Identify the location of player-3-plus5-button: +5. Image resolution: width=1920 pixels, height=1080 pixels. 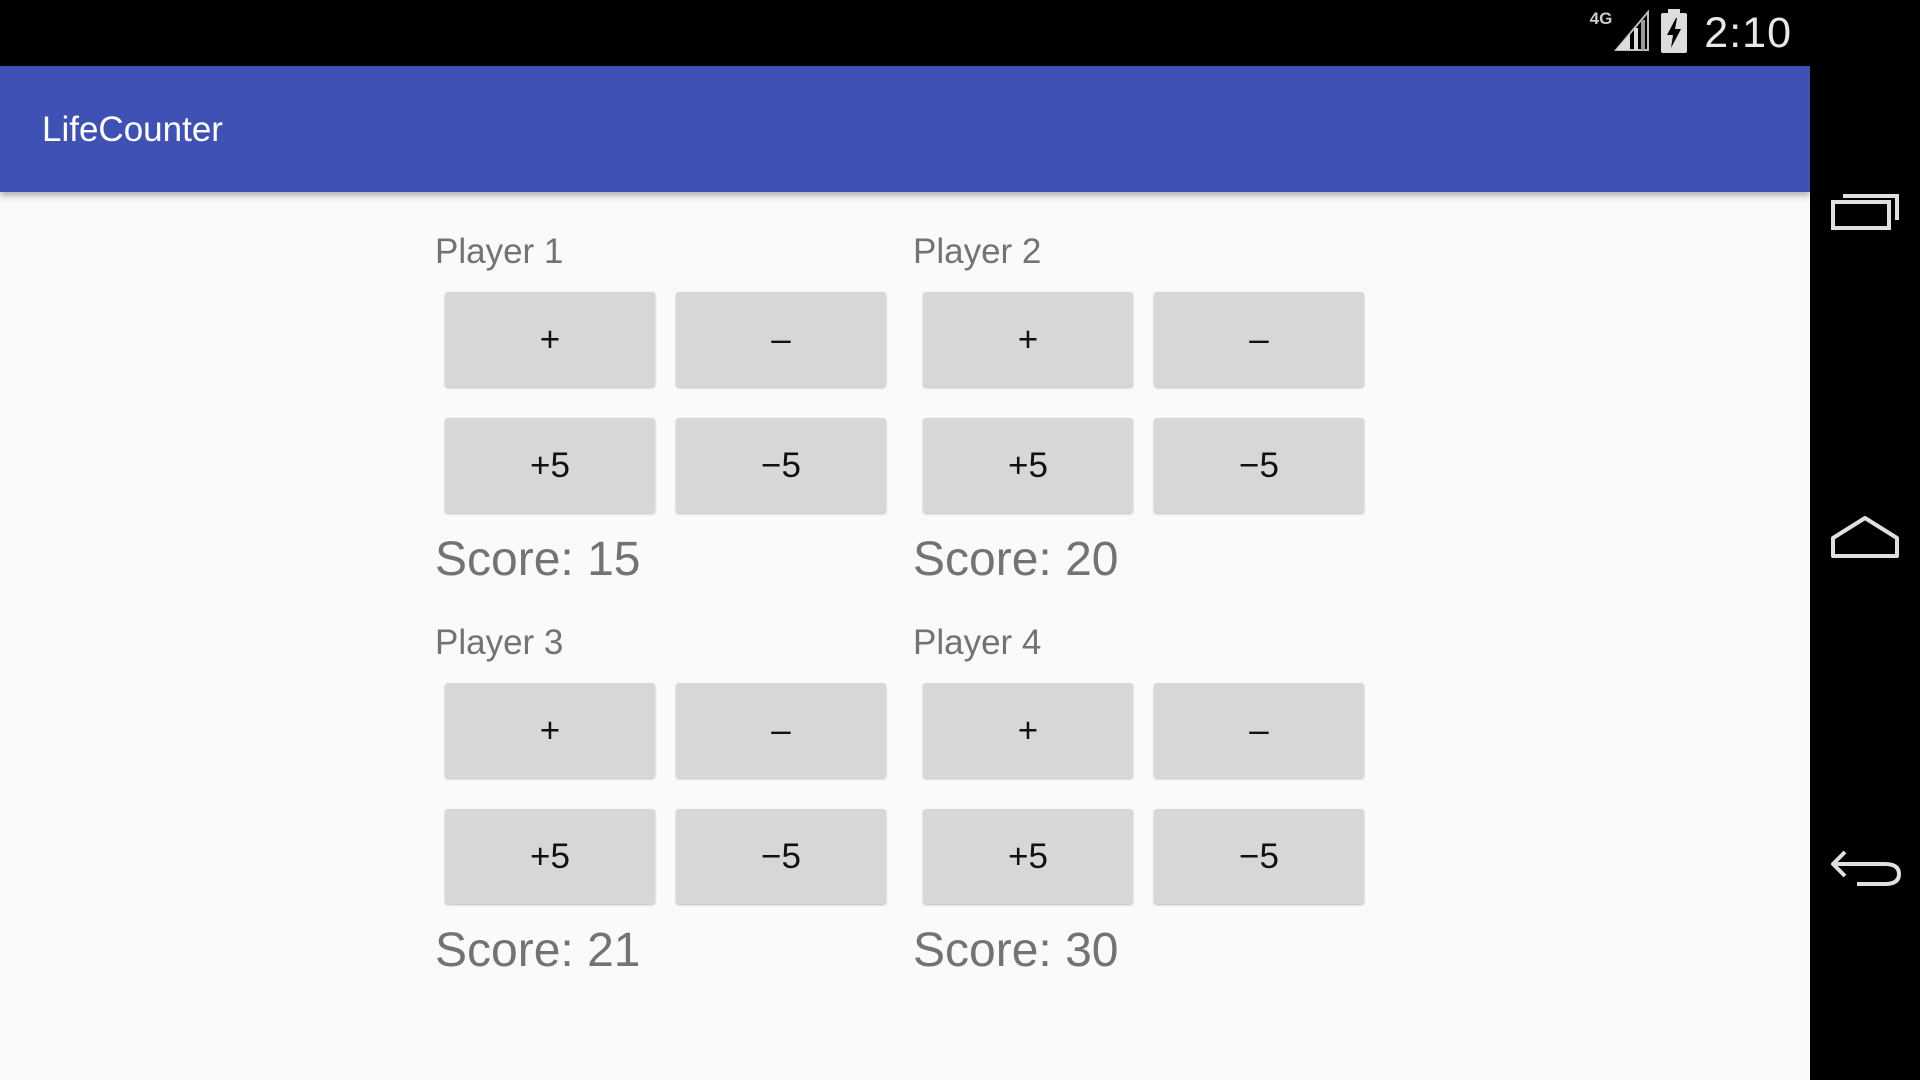
(550, 856).